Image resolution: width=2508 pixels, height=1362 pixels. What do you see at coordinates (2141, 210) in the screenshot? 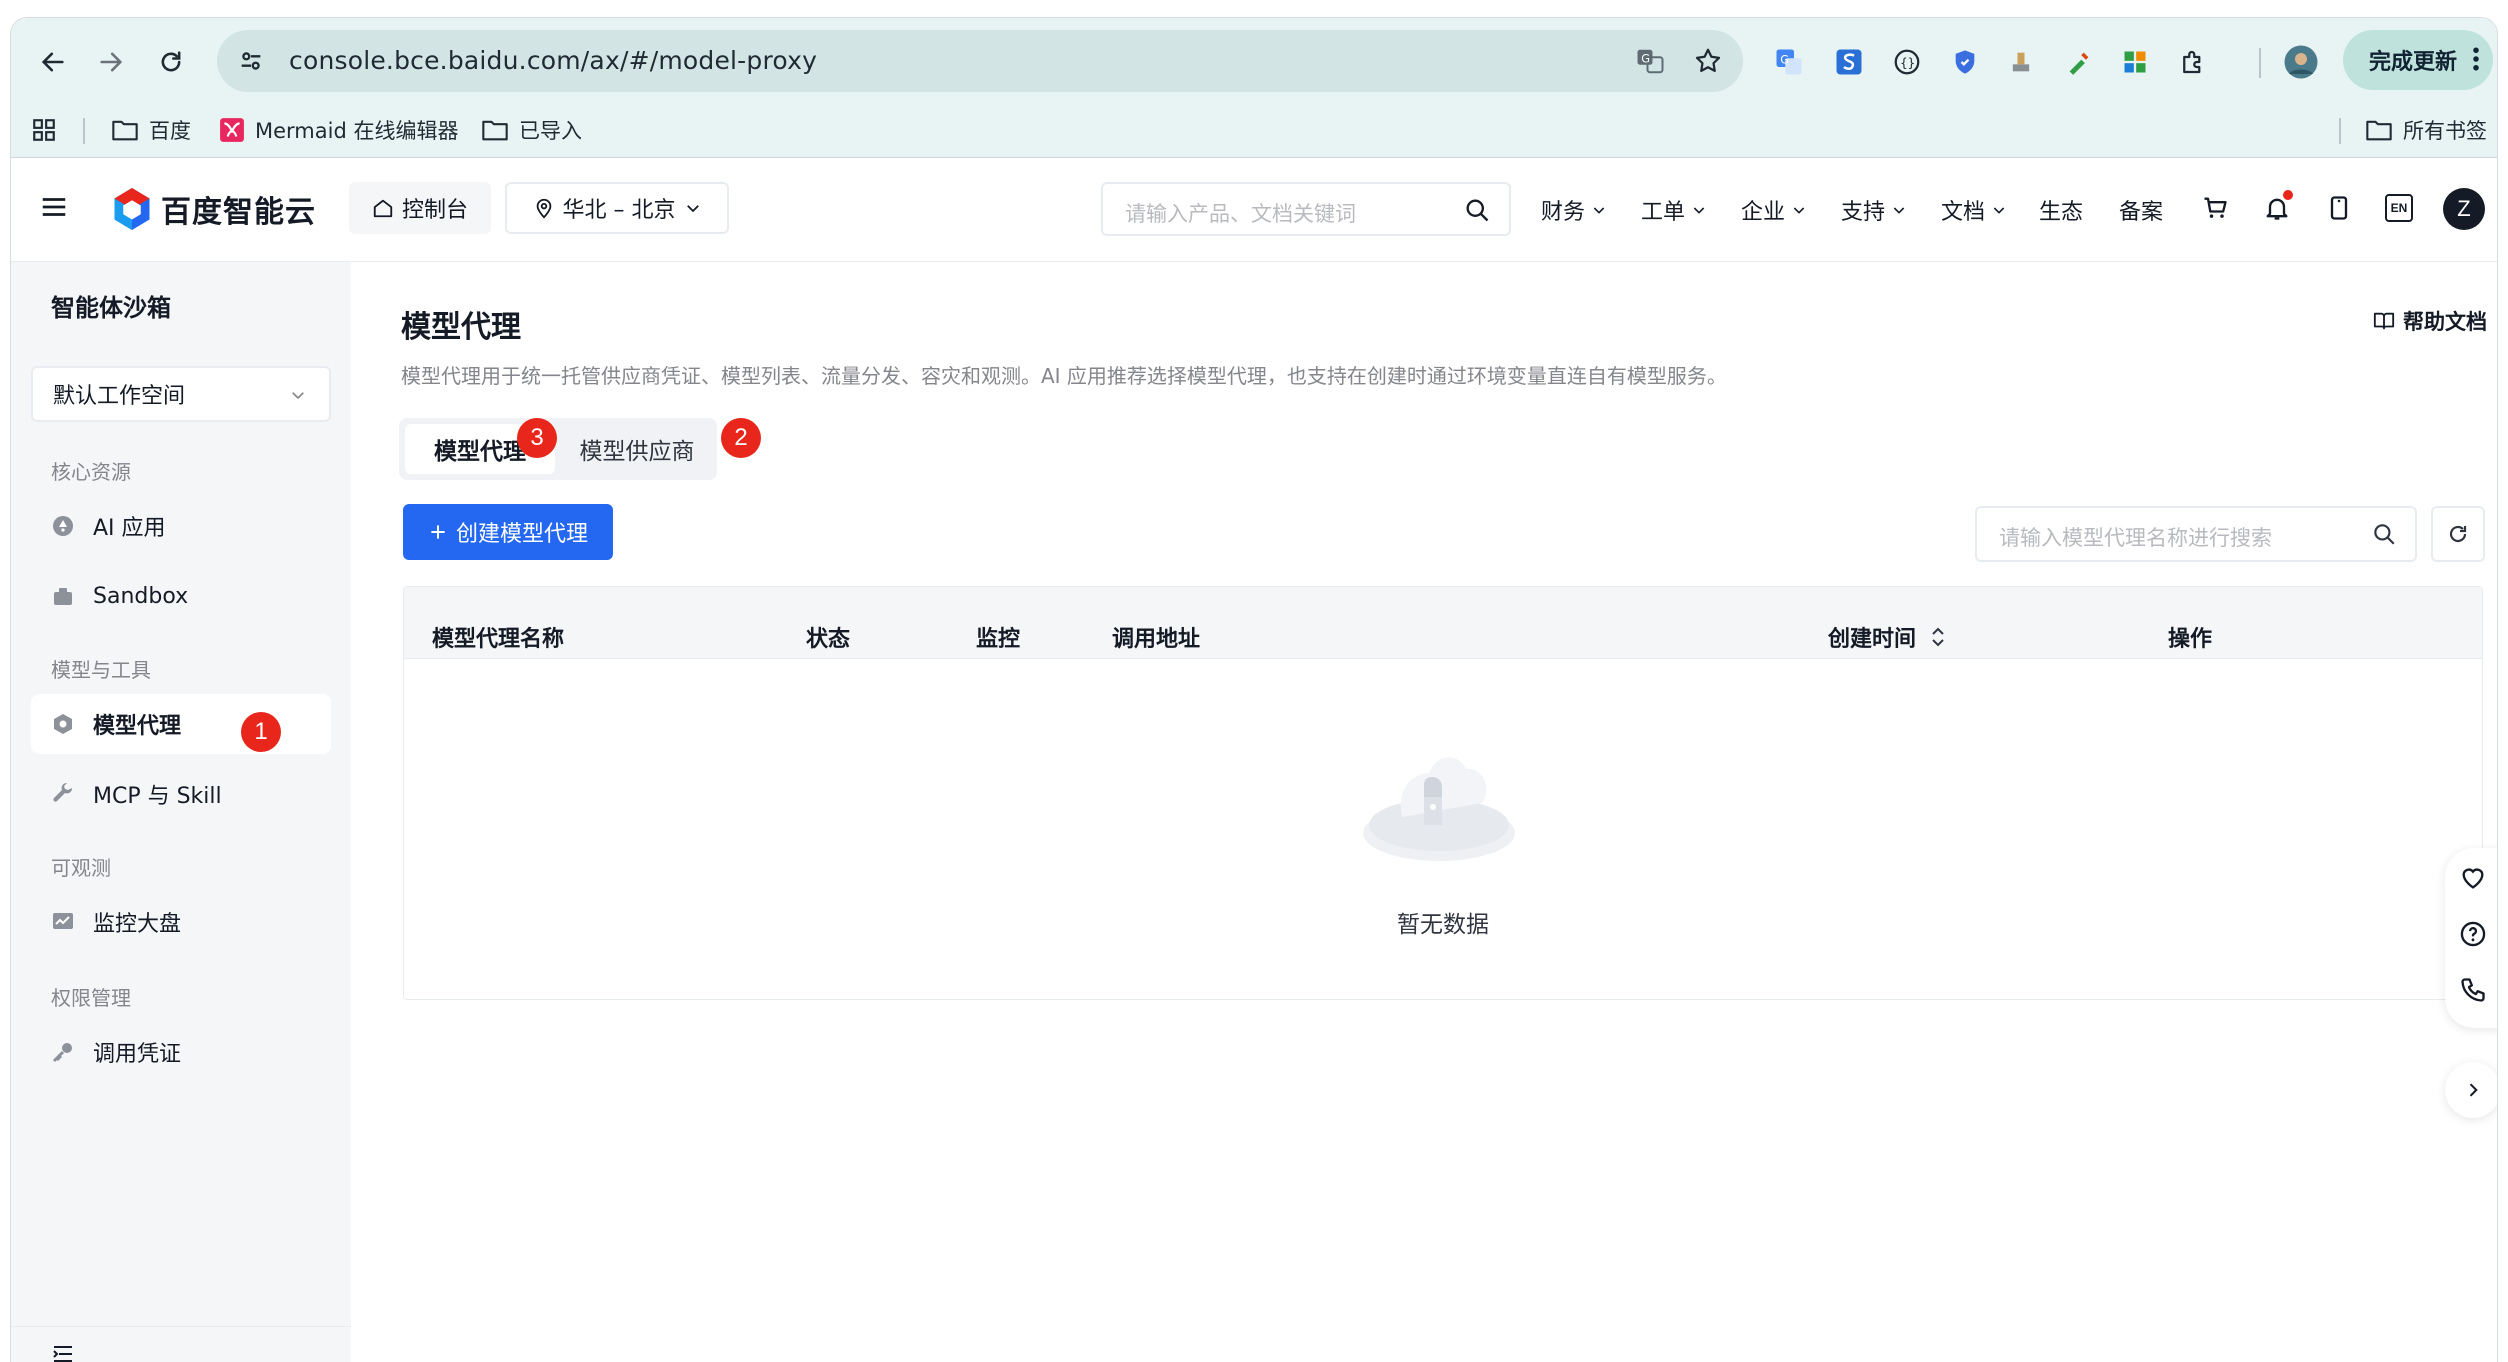
I see `link-filing: 备案` at bounding box center [2141, 210].